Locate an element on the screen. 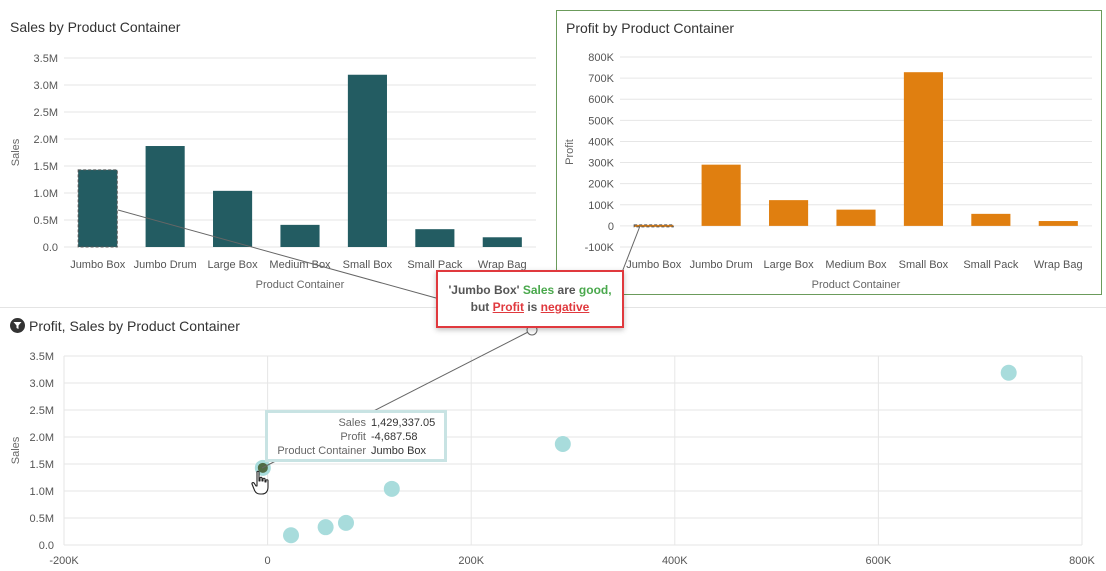 This screenshot has width=1106, height=571. tooltip-key: Profit is located at coordinates (353, 437).